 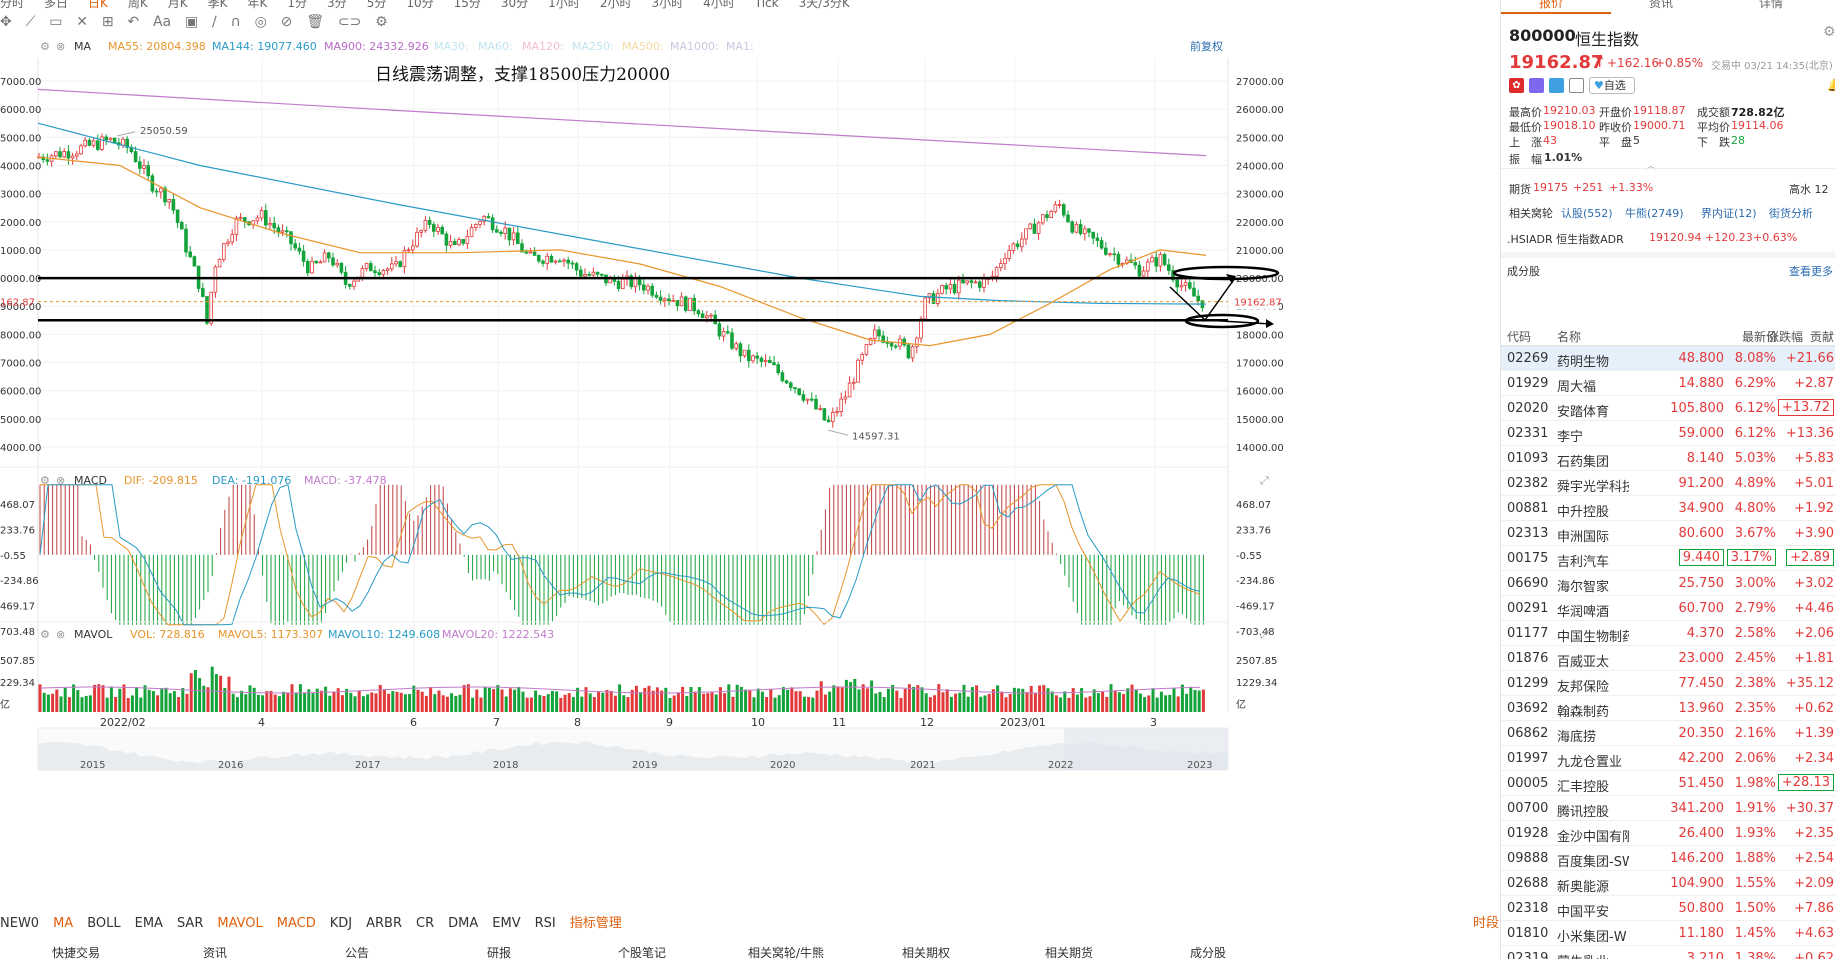 What do you see at coordinates (633, 749) in the screenshot?
I see `overview-navigator: 2015 2016 2017 2018 2019 2020 2021 2022 2023` at bounding box center [633, 749].